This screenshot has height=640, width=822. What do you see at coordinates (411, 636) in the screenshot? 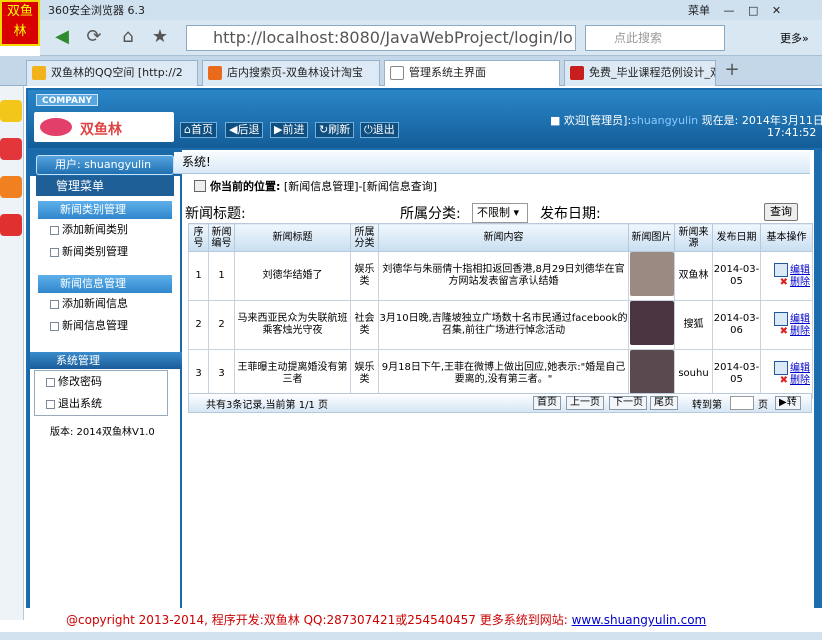
I see `status-bar` at bounding box center [411, 636].